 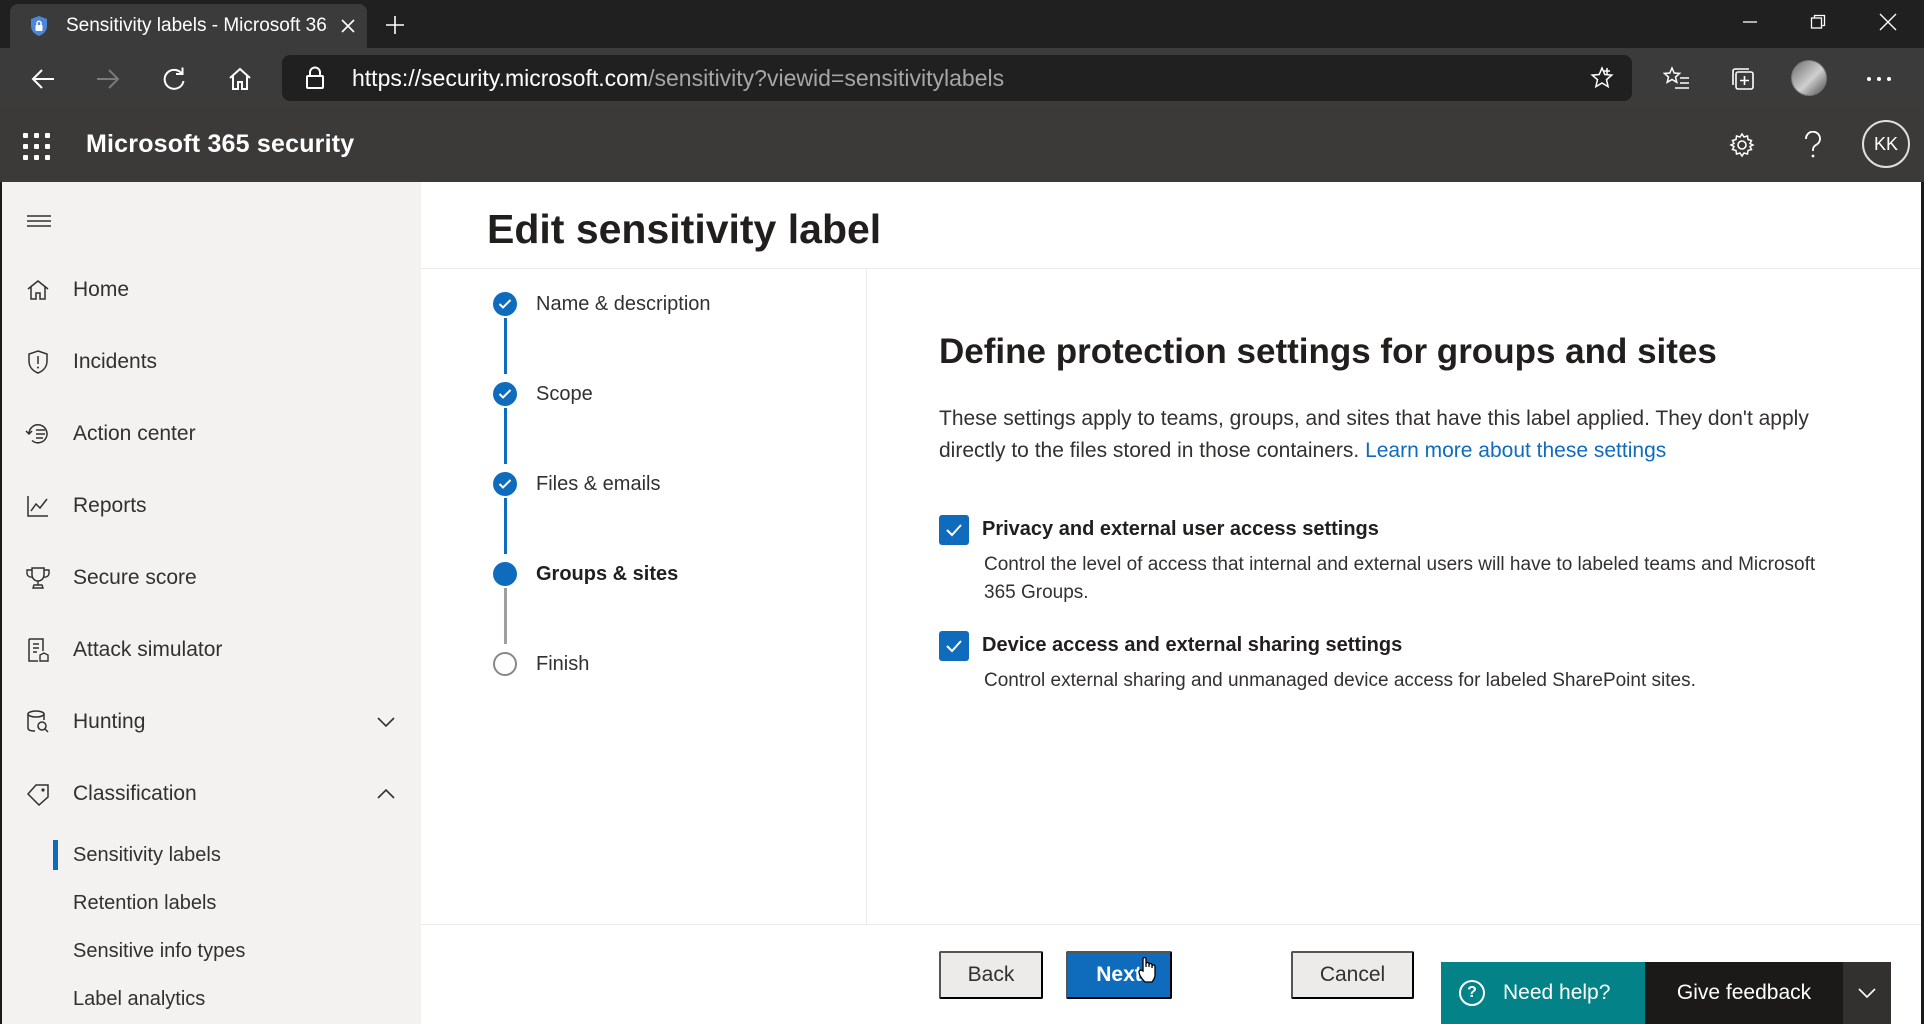 What do you see at coordinates (43, 79) in the screenshot?
I see `back-arrow-icon` at bounding box center [43, 79].